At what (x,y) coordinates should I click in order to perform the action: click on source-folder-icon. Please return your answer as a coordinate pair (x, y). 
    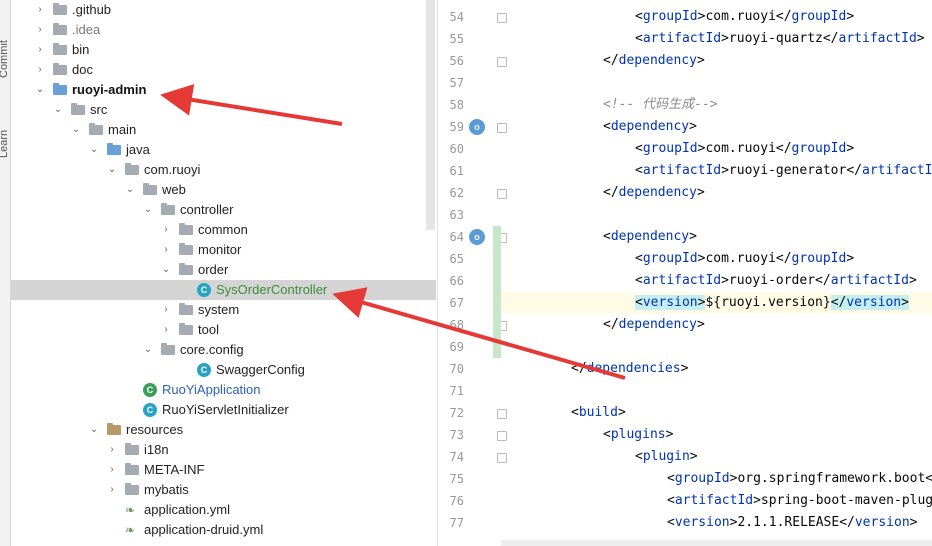
    Looking at the image, I should click on (114, 150).